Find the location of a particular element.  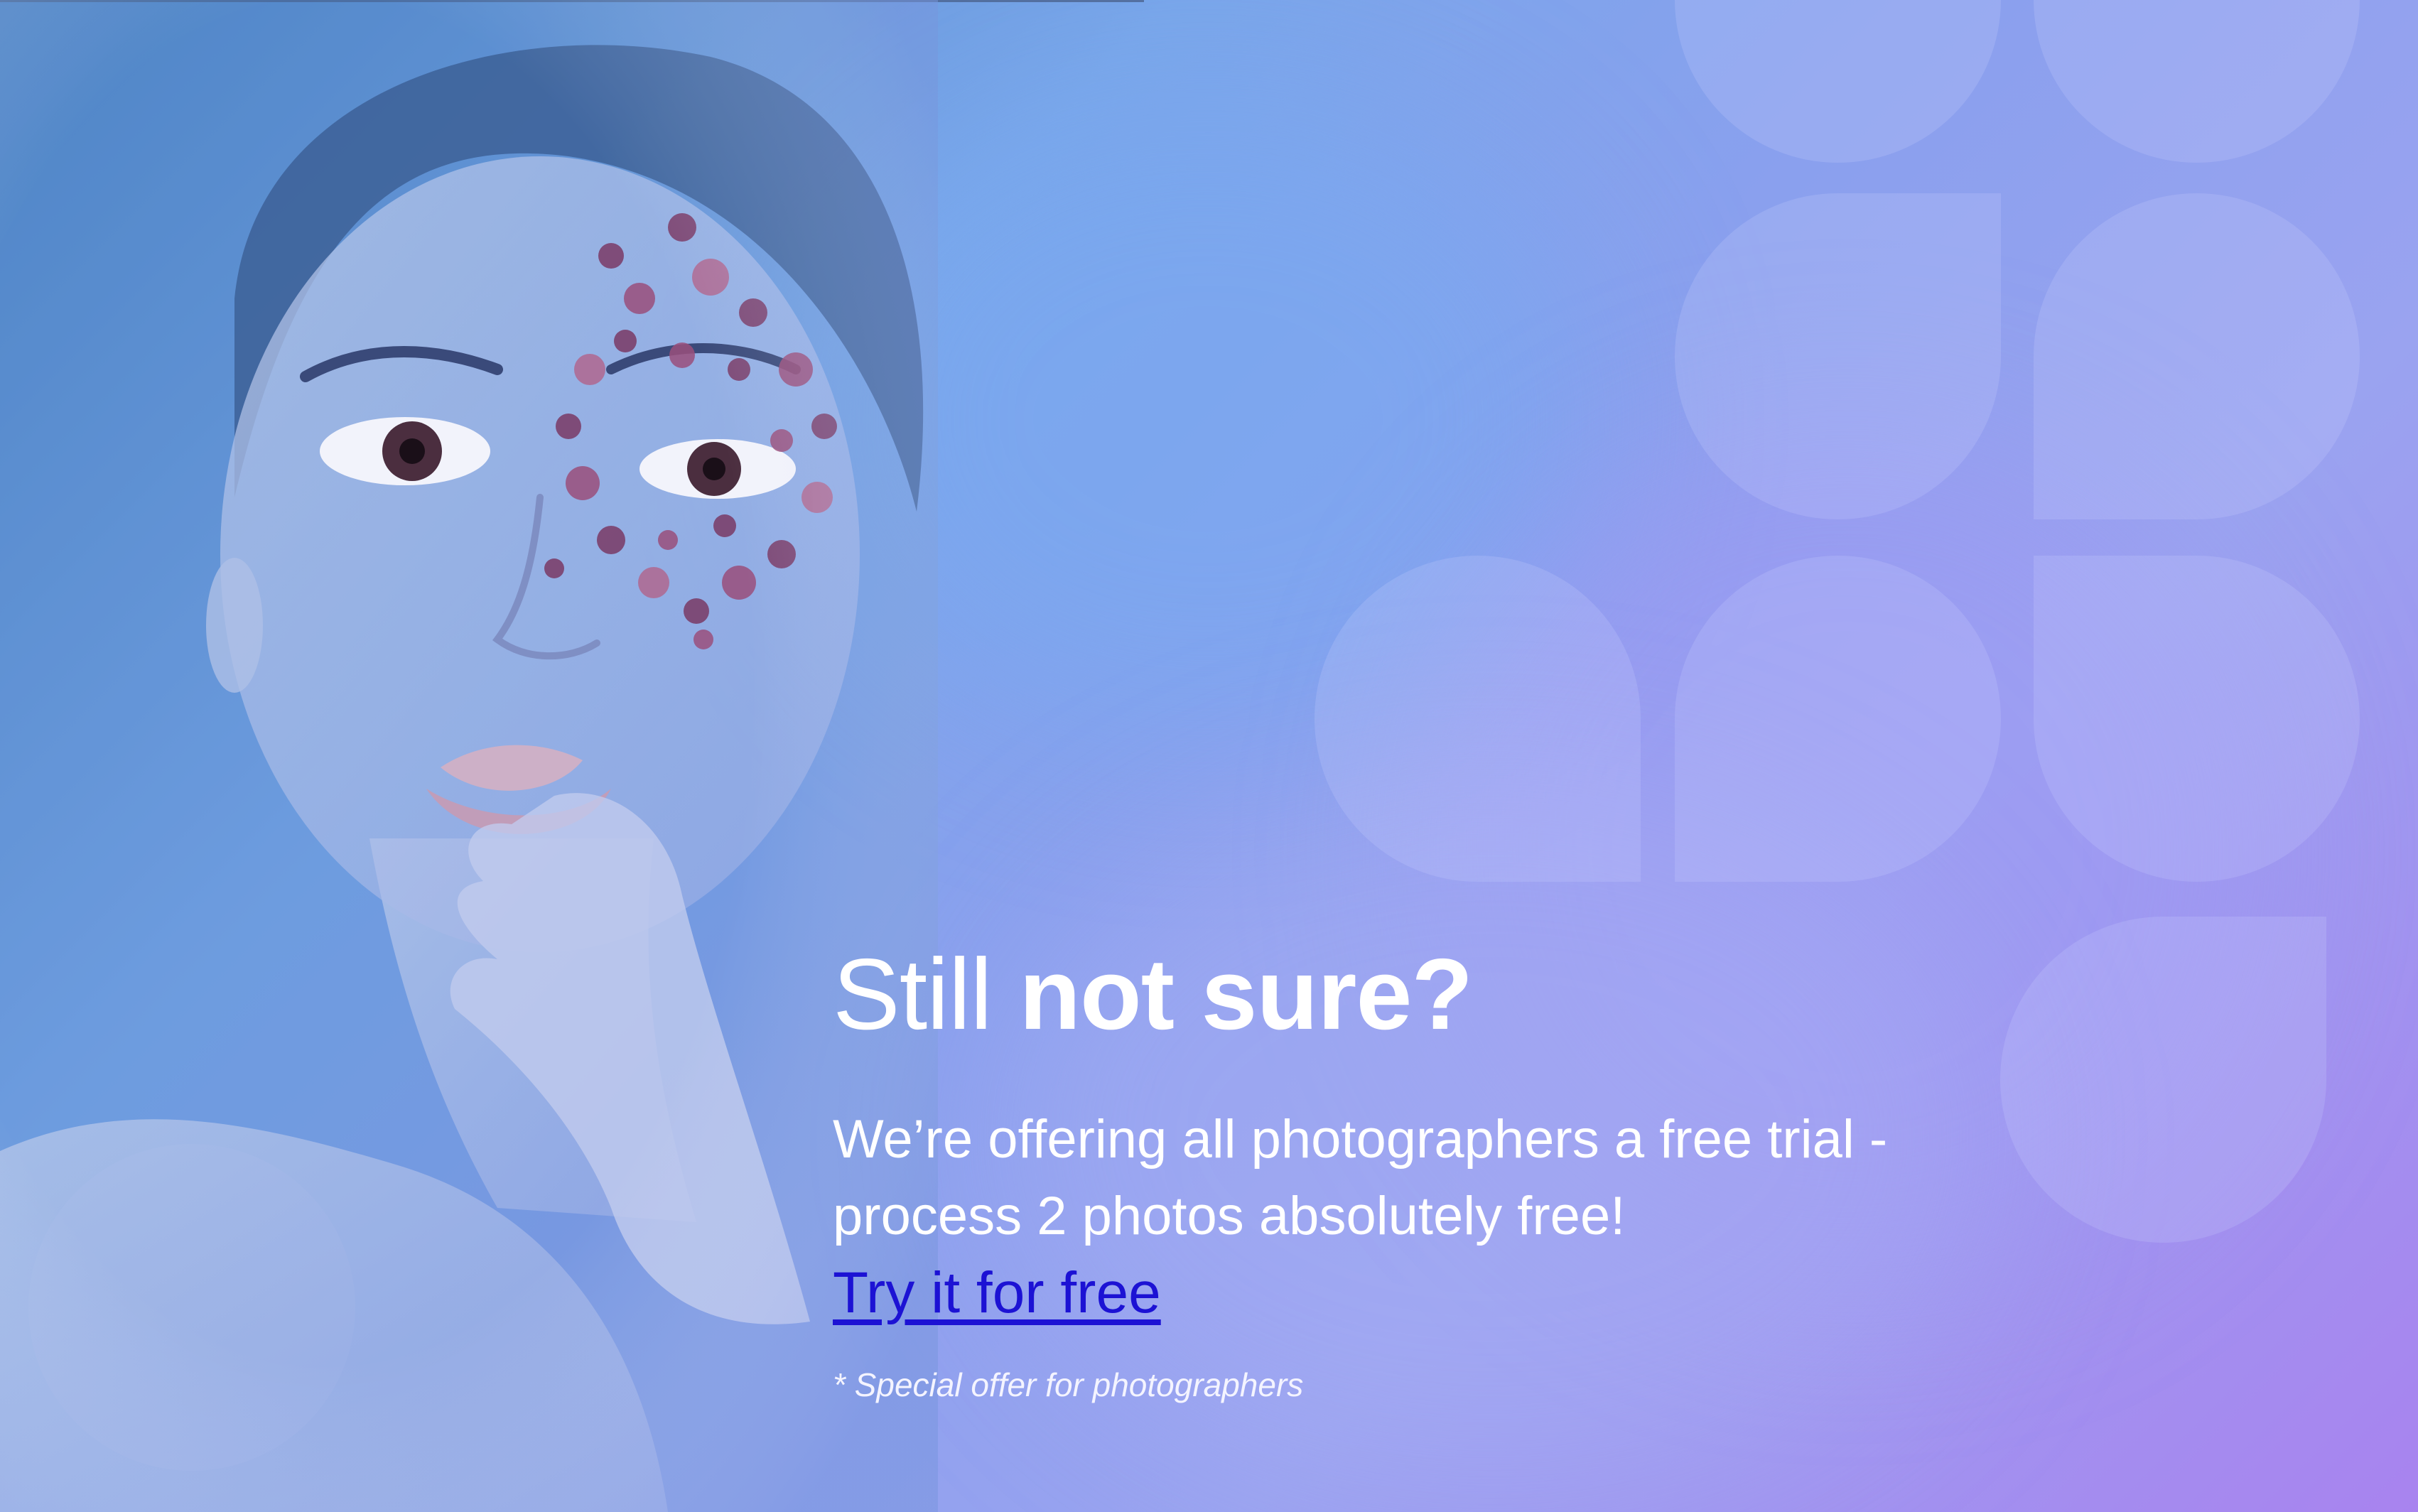

special-offer-note: * Special offer for photographers is located at coordinates (1068, 1384).